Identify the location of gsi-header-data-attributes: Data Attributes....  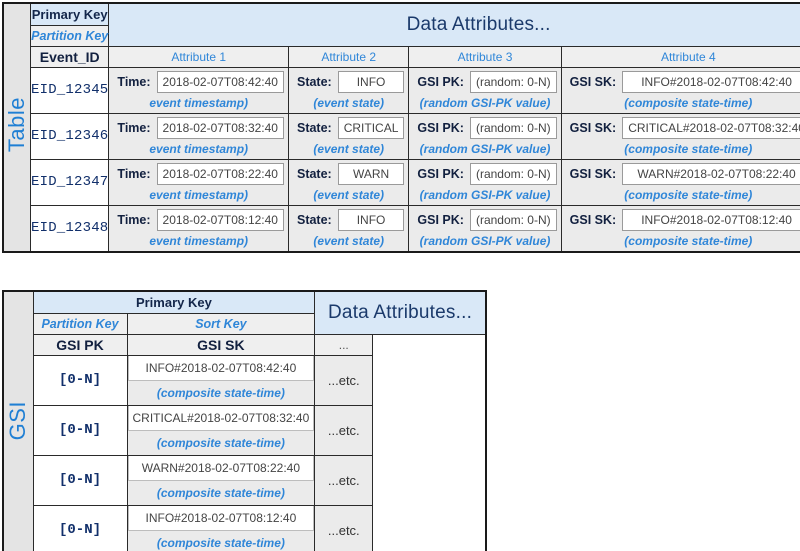
(400, 312).